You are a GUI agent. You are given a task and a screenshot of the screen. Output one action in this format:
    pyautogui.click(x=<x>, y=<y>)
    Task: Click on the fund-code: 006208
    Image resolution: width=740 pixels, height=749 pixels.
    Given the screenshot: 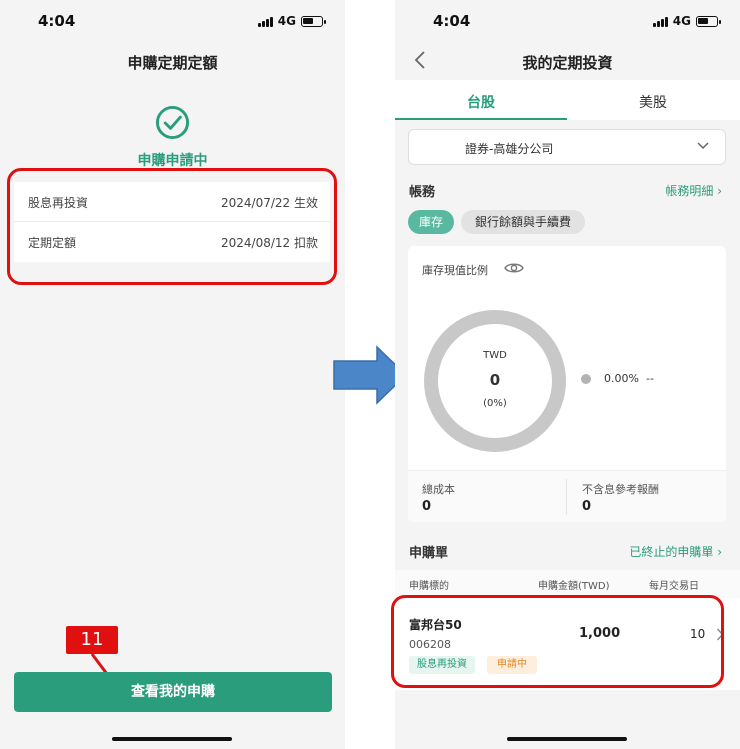 What is the action you would take?
    pyautogui.click(x=430, y=644)
    